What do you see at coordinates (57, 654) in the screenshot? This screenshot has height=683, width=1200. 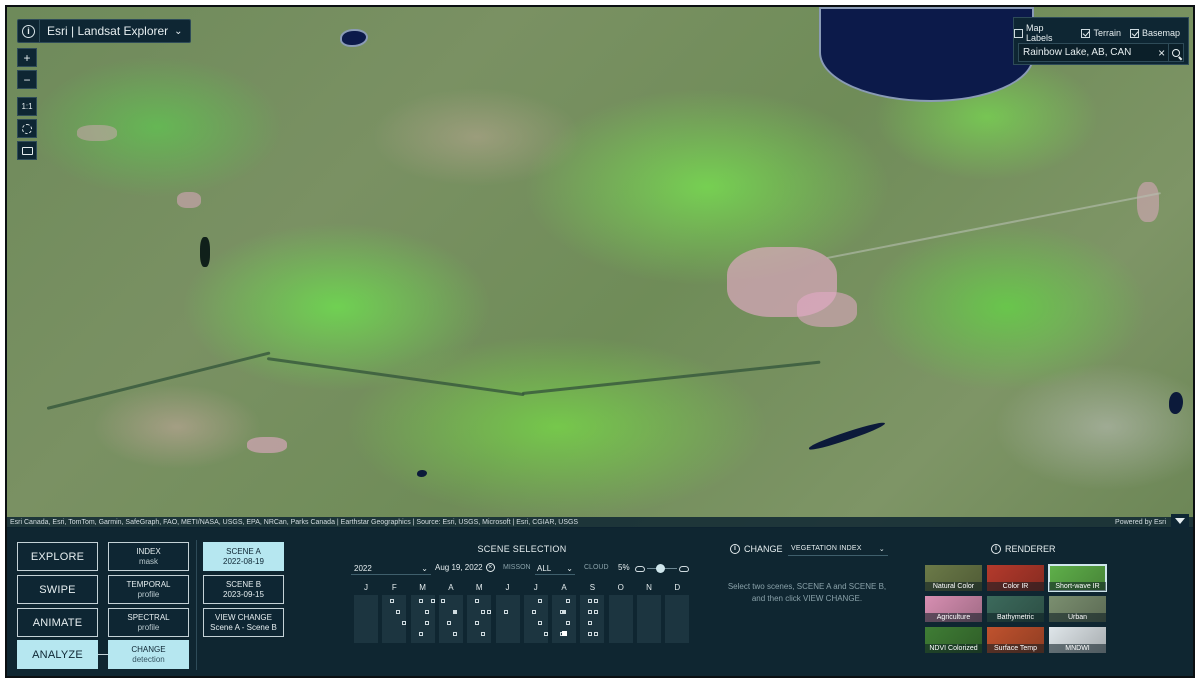 I see `mode-analyze-button: ANALYZE` at bounding box center [57, 654].